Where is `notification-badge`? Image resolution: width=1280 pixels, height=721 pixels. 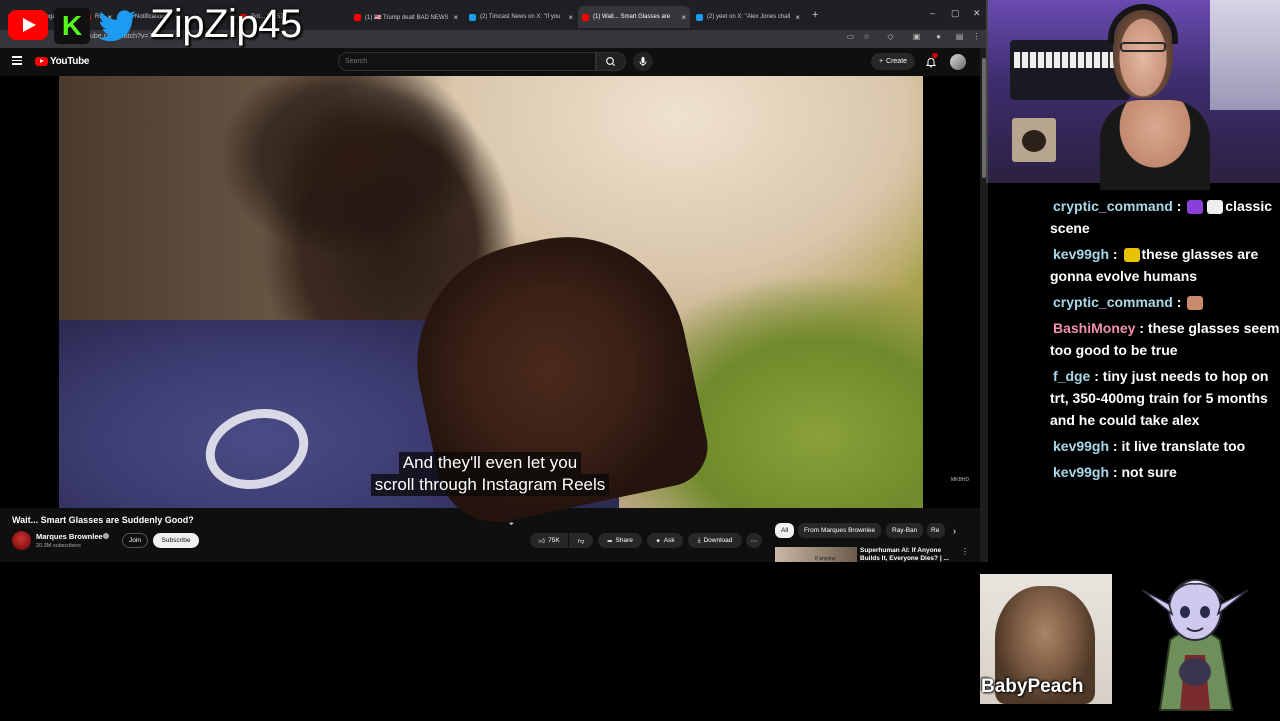
notification-badge is located at coordinates (935, 55).